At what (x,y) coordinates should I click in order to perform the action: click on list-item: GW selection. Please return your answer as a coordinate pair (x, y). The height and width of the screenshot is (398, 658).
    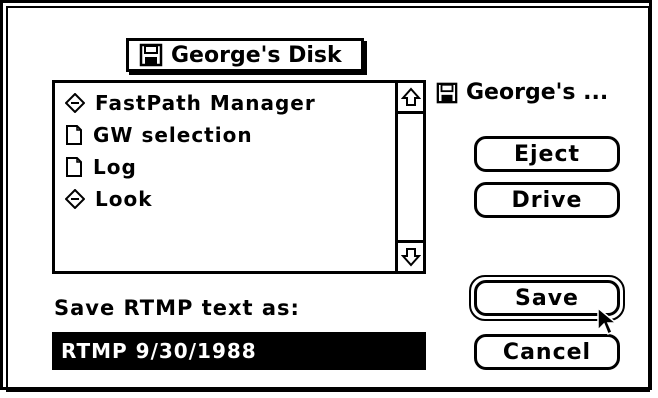
    Looking at the image, I should click on (230, 135).